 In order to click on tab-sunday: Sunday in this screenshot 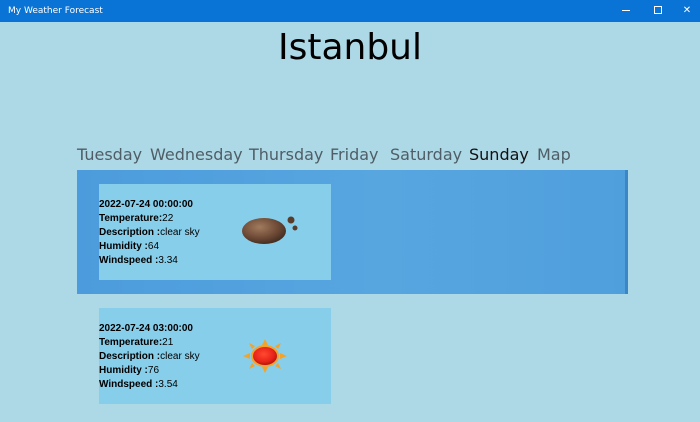, I will do `click(499, 155)`.